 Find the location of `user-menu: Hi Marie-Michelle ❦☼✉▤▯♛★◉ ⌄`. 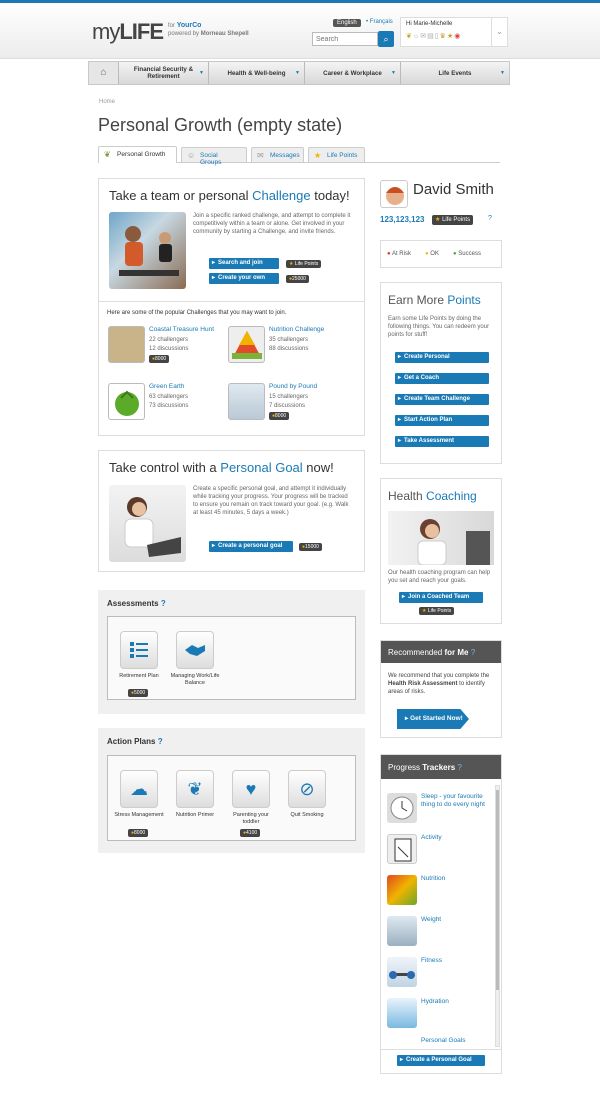

user-menu: Hi Marie-Michelle ❦☼✉▤▯♛★◉ ⌄ is located at coordinates (454, 32).